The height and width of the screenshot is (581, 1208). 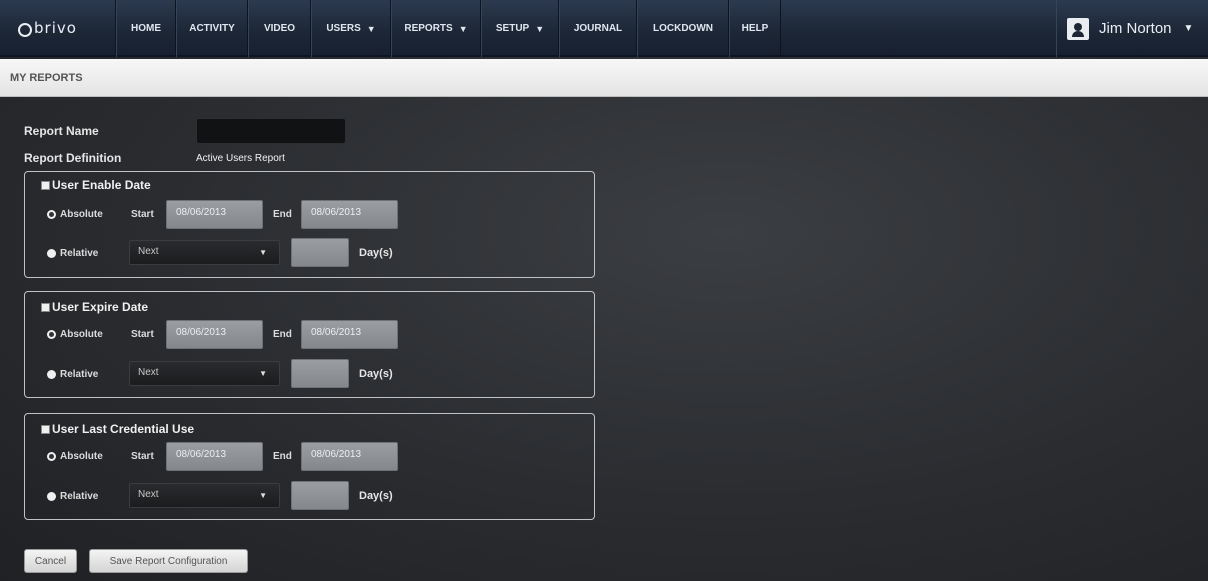 I want to click on nav-activity-label: ACTIVITY, so click(x=212, y=28).